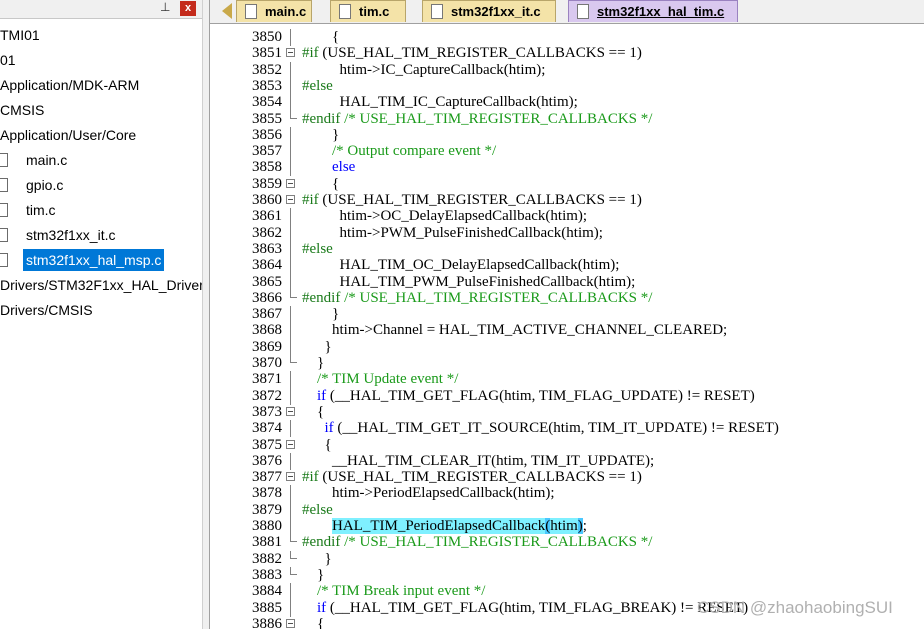  Describe the element at coordinates (267, 526) in the screenshot. I see `line-number: 3880` at that location.